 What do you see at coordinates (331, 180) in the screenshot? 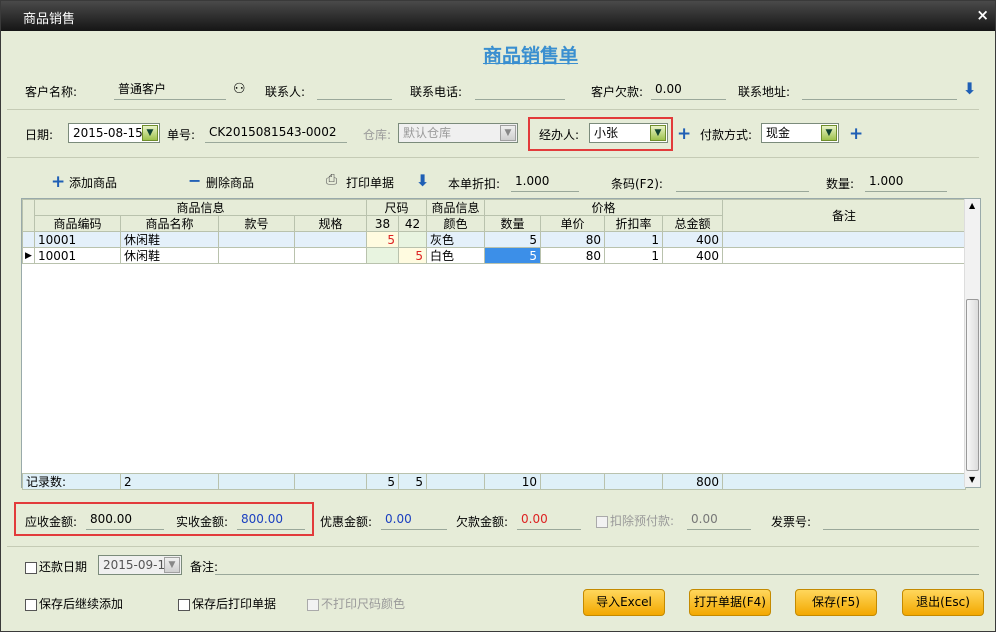
I see `printer-icon: ⎙` at bounding box center [331, 180].